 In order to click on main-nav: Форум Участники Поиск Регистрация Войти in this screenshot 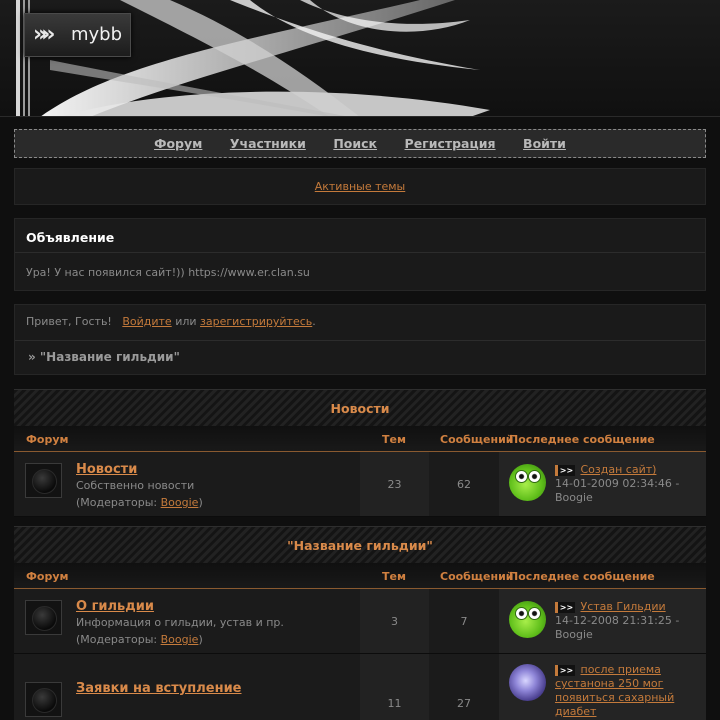, I will do `click(360, 143)`.